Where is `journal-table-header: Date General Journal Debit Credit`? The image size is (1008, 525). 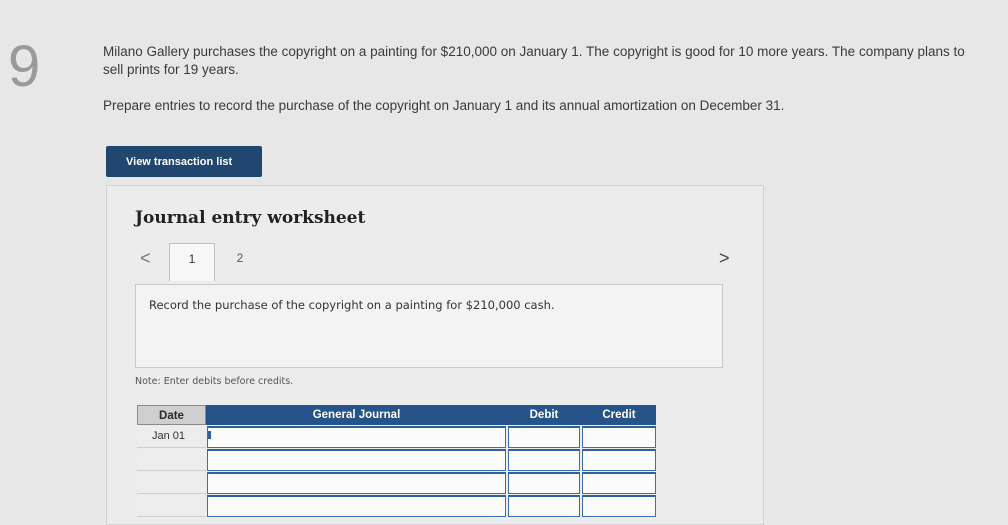 journal-table-header: Date General Journal Debit Credit is located at coordinates (396, 415).